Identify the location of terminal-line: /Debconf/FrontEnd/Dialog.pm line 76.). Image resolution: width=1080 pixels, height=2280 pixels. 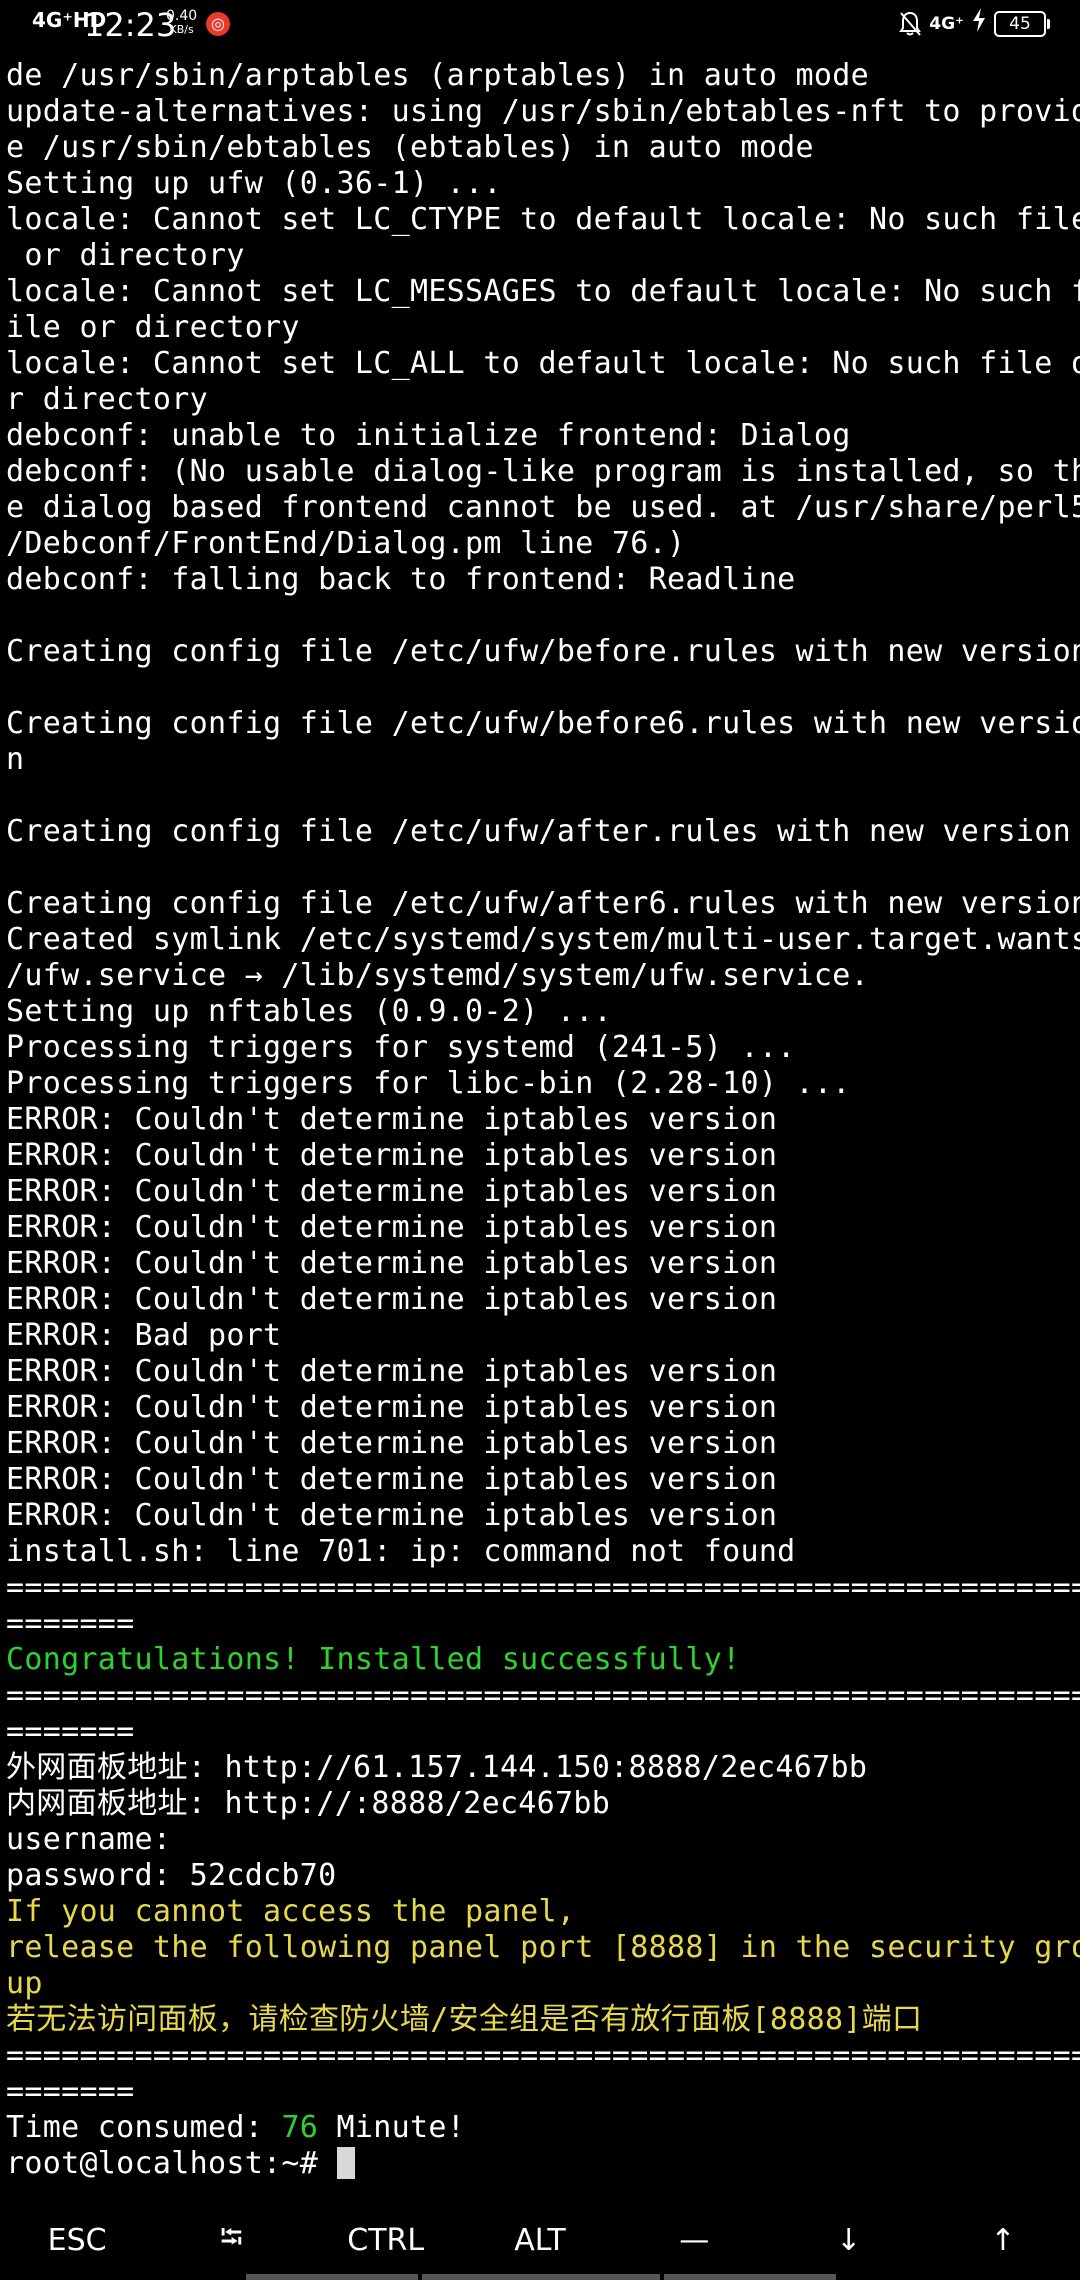
(346, 543).